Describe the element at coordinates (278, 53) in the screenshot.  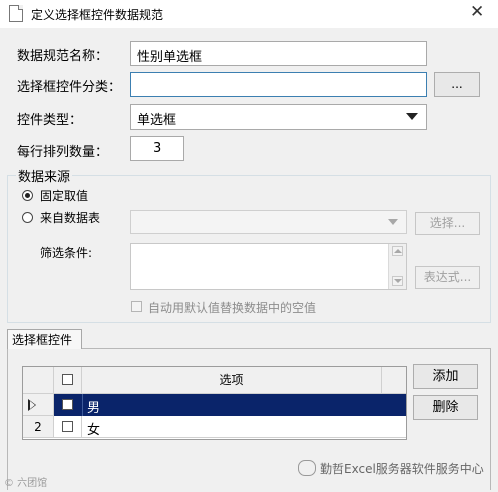
I see `name-input: 性别单选框` at that location.